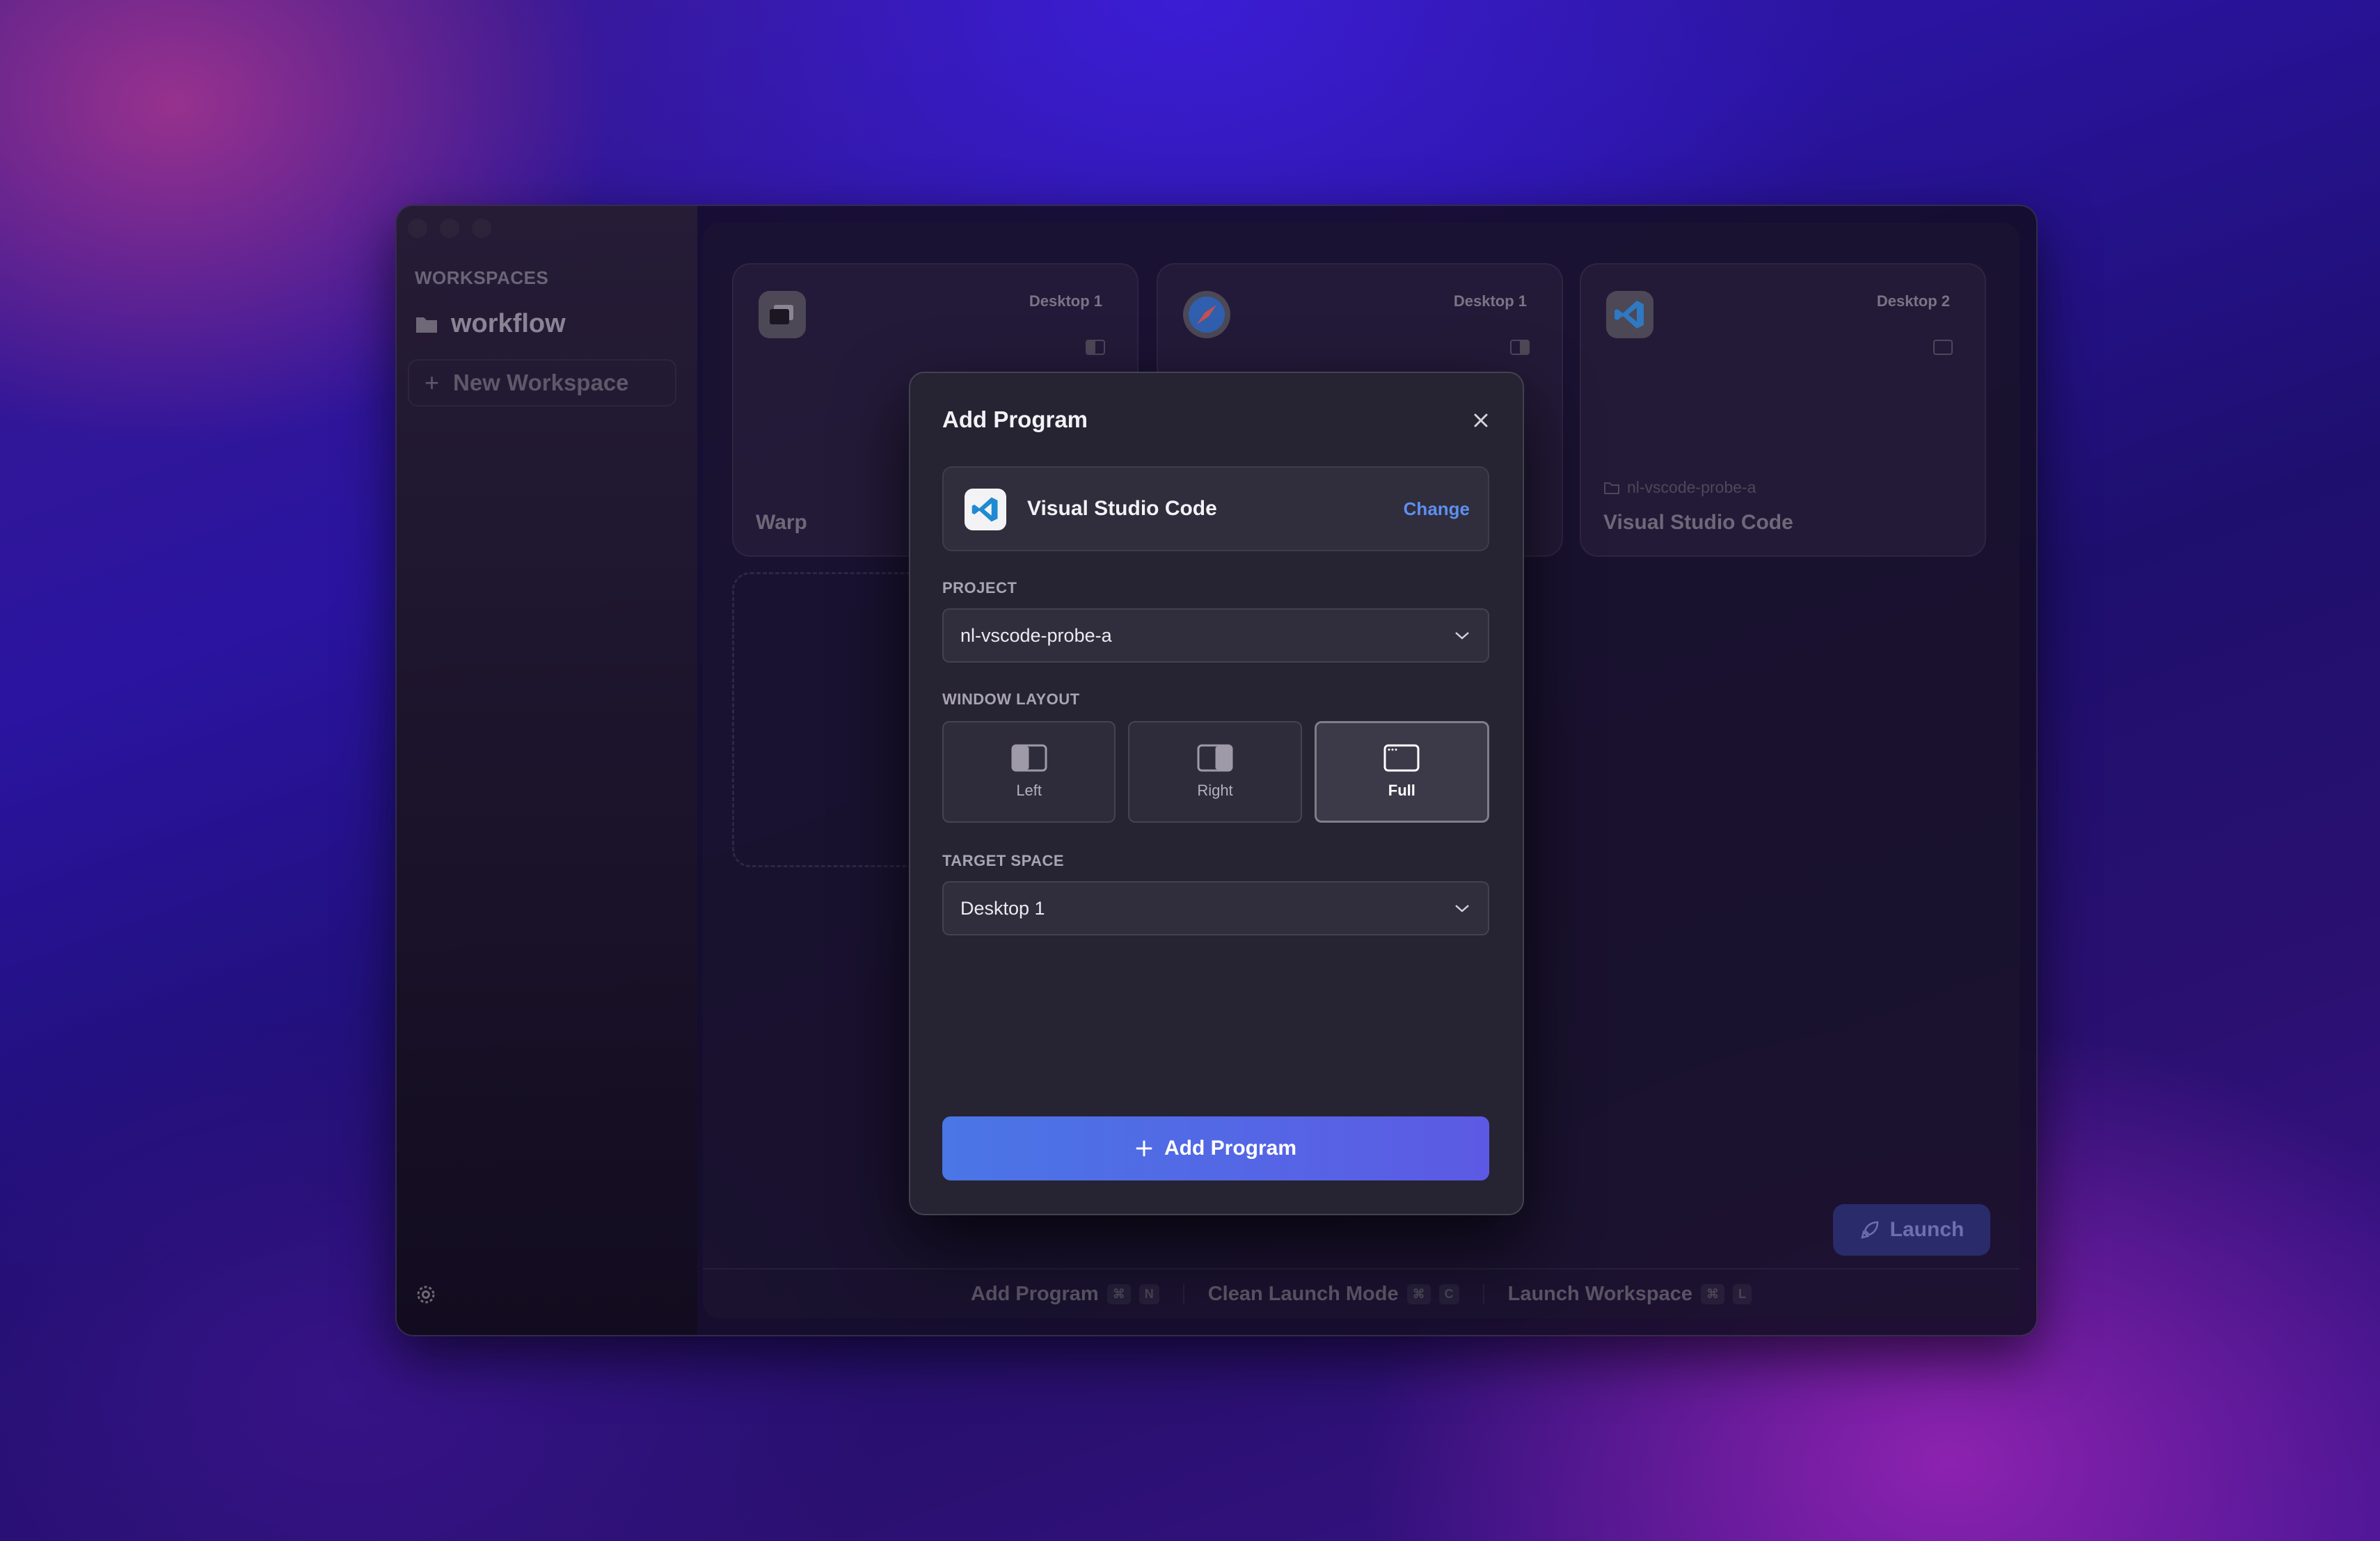 The image size is (2380, 1541). Describe the element at coordinates (1122, 508) in the screenshot. I see `selected-program-name: Visual Studio Code` at that location.